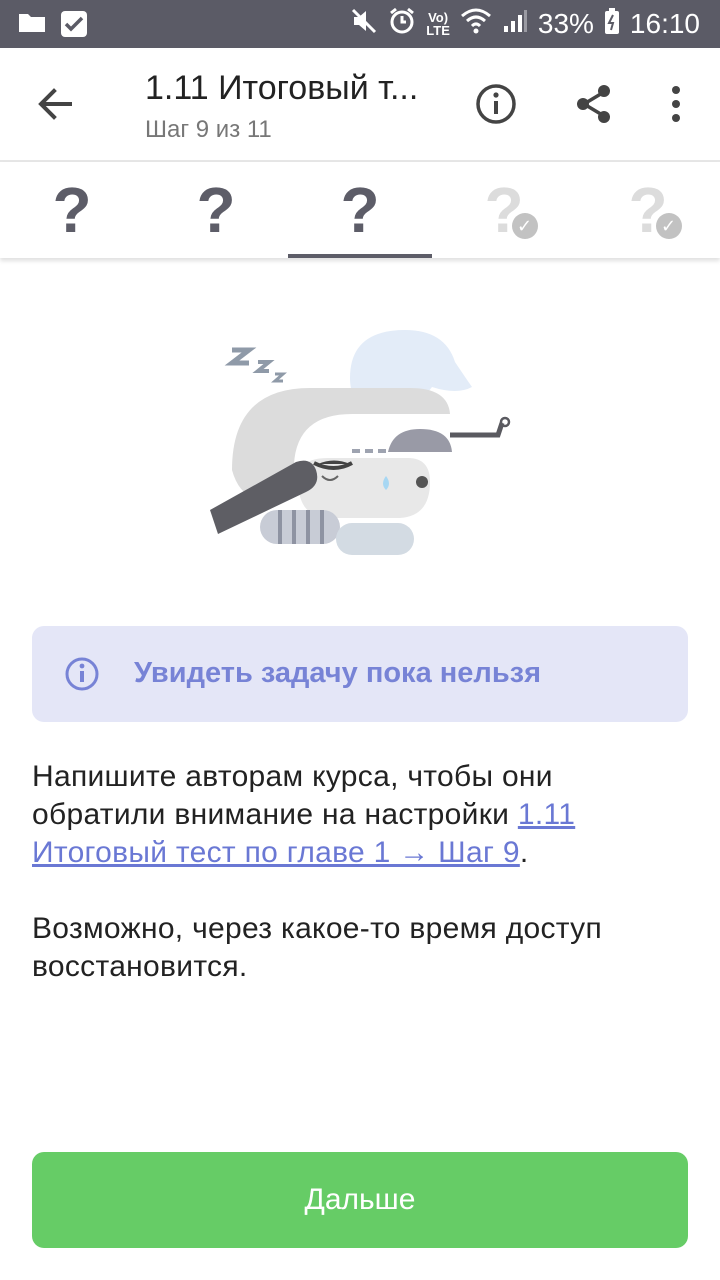 The width and height of the screenshot is (720, 1280). I want to click on notice-text: Увидеть задачу пока нельзя, so click(337, 673).